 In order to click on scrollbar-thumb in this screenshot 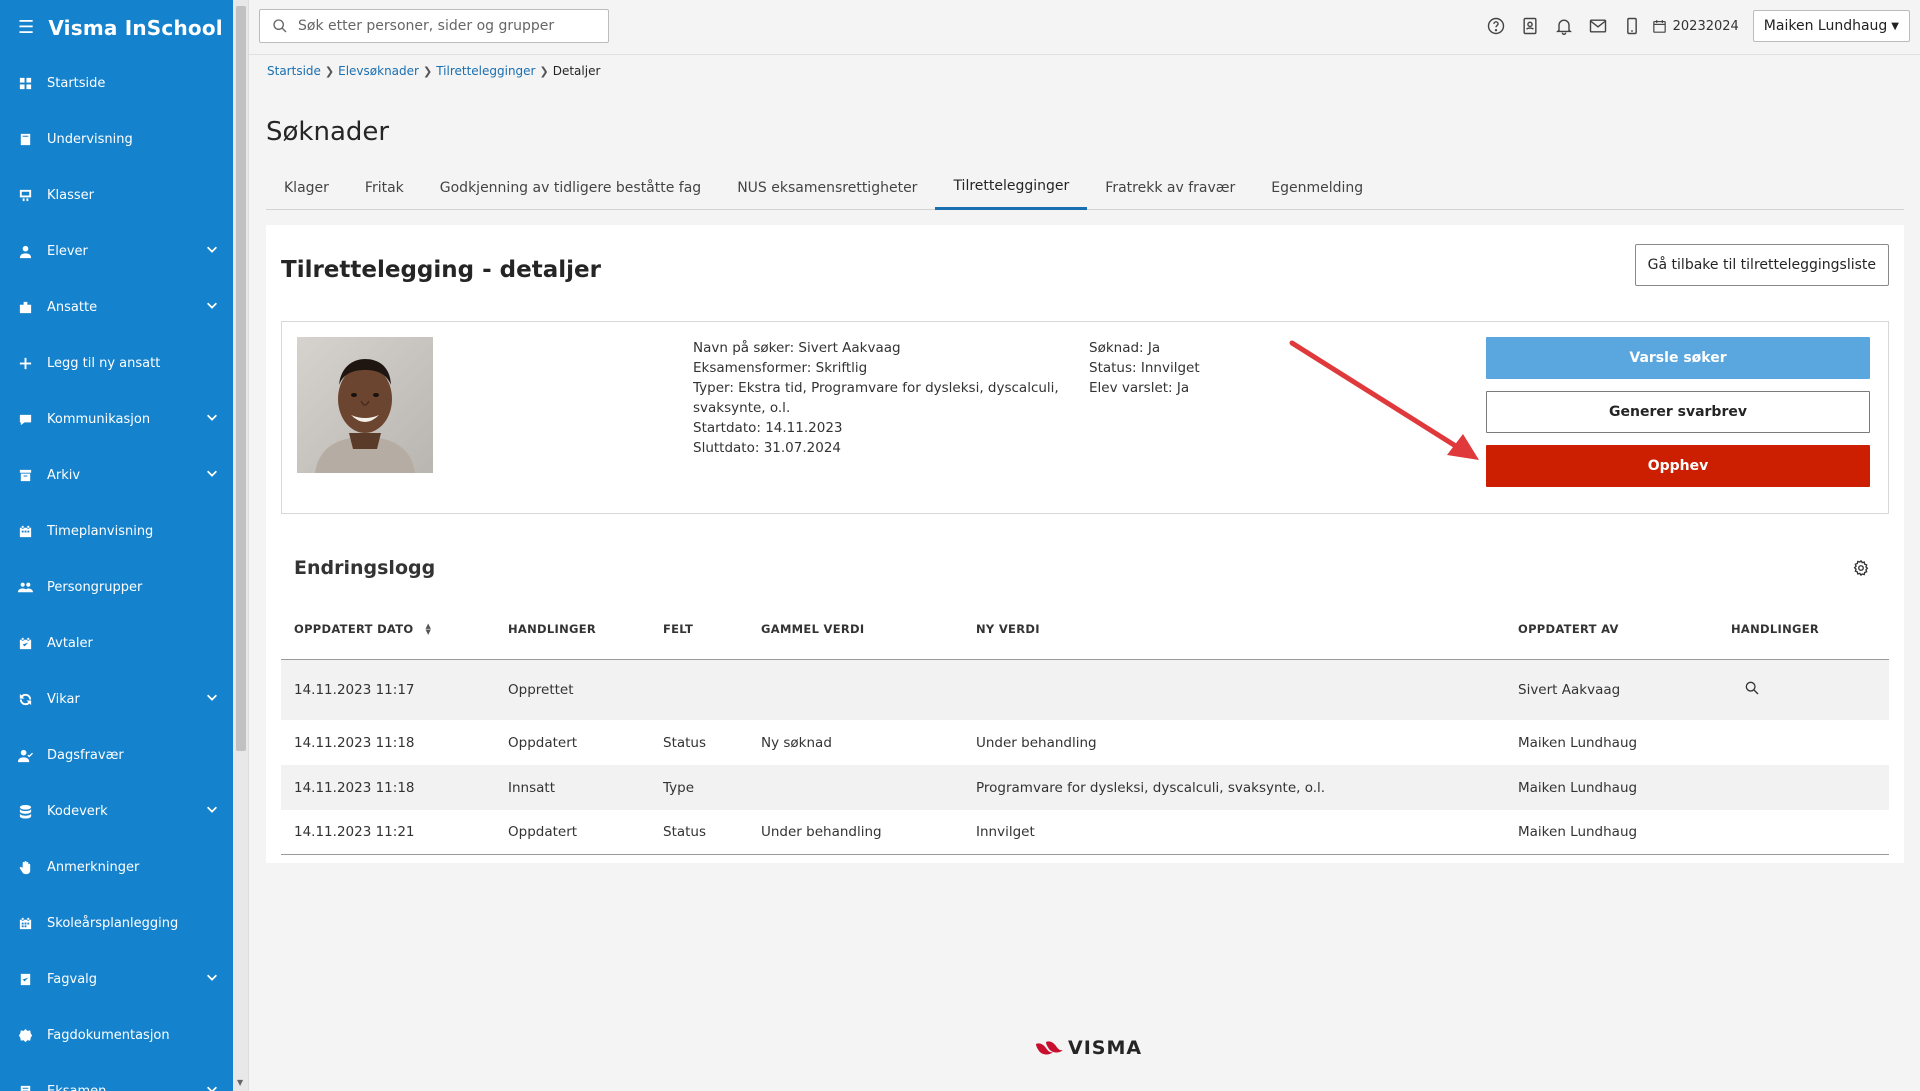, I will do `click(241, 378)`.